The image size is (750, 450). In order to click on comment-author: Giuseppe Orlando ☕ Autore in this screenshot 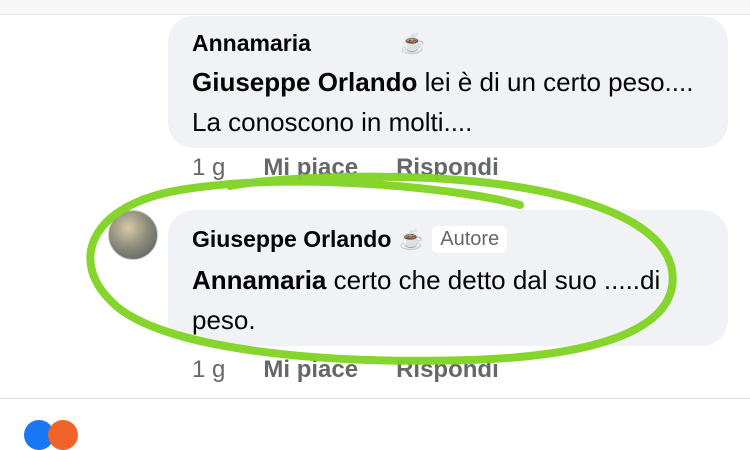, I will do `click(350, 239)`.